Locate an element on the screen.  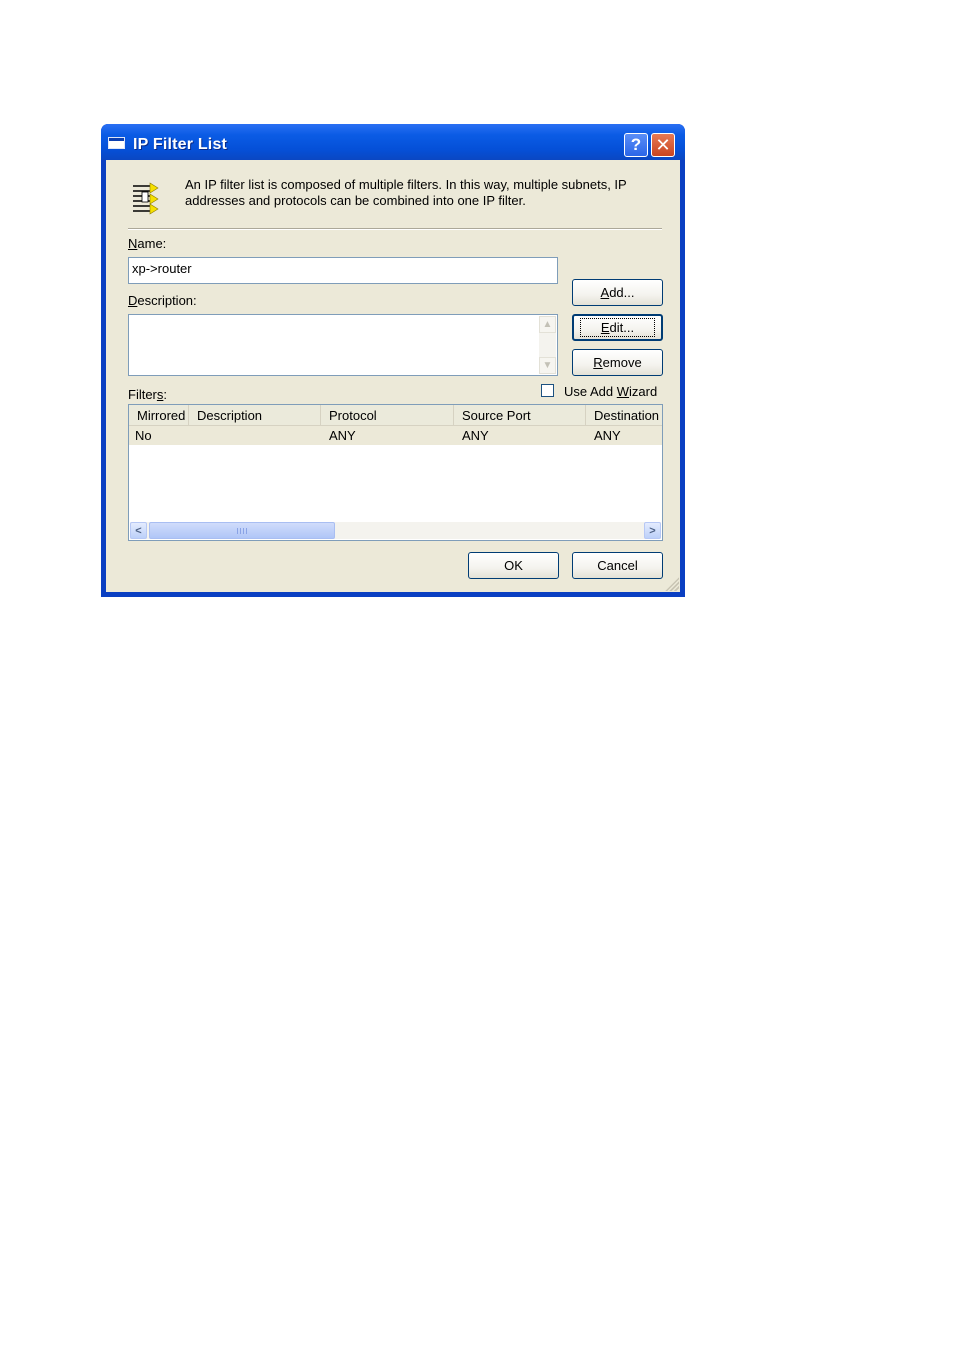
column-header-destination: Destination is located at coordinates (624, 415).